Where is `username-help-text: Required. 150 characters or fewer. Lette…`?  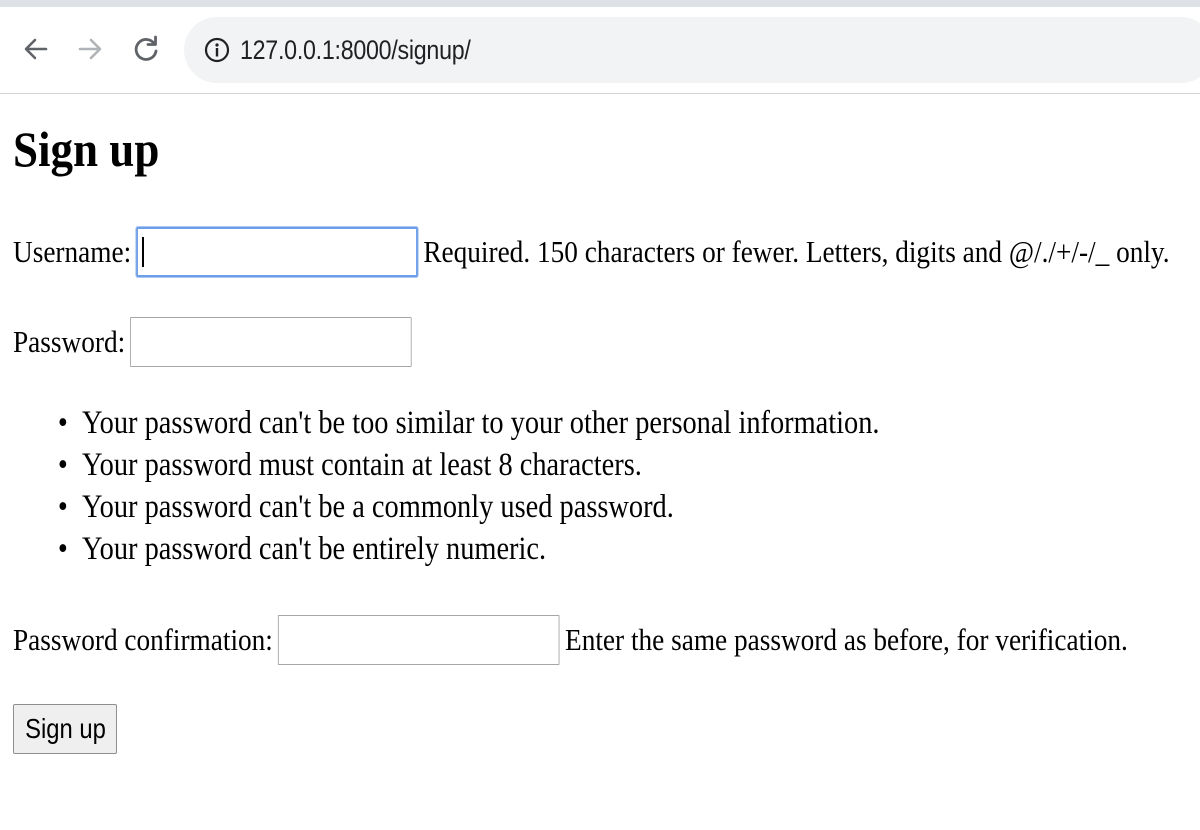
username-help-text: Required. 150 characters or fewer. Lette… is located at coordinates (796, 251).